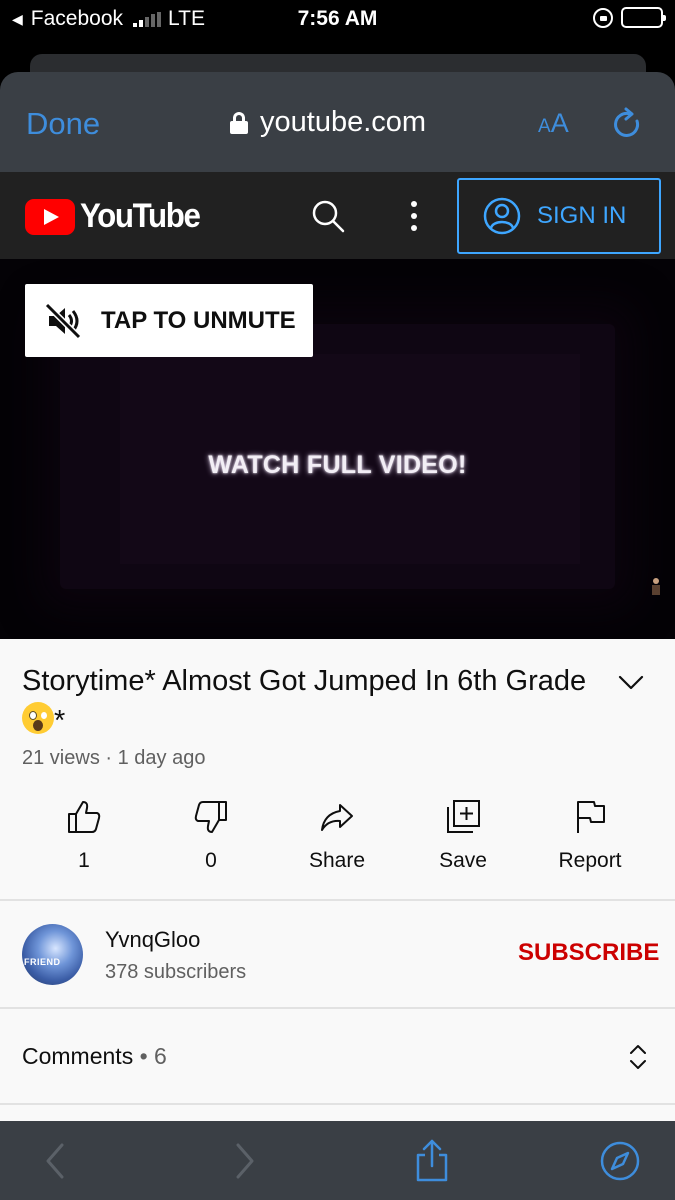 The image size is (675, 1200). Describe the element at coordinates (140, 216) in the screenshot. I see `youtube-wordmark: YouTube` at that location.